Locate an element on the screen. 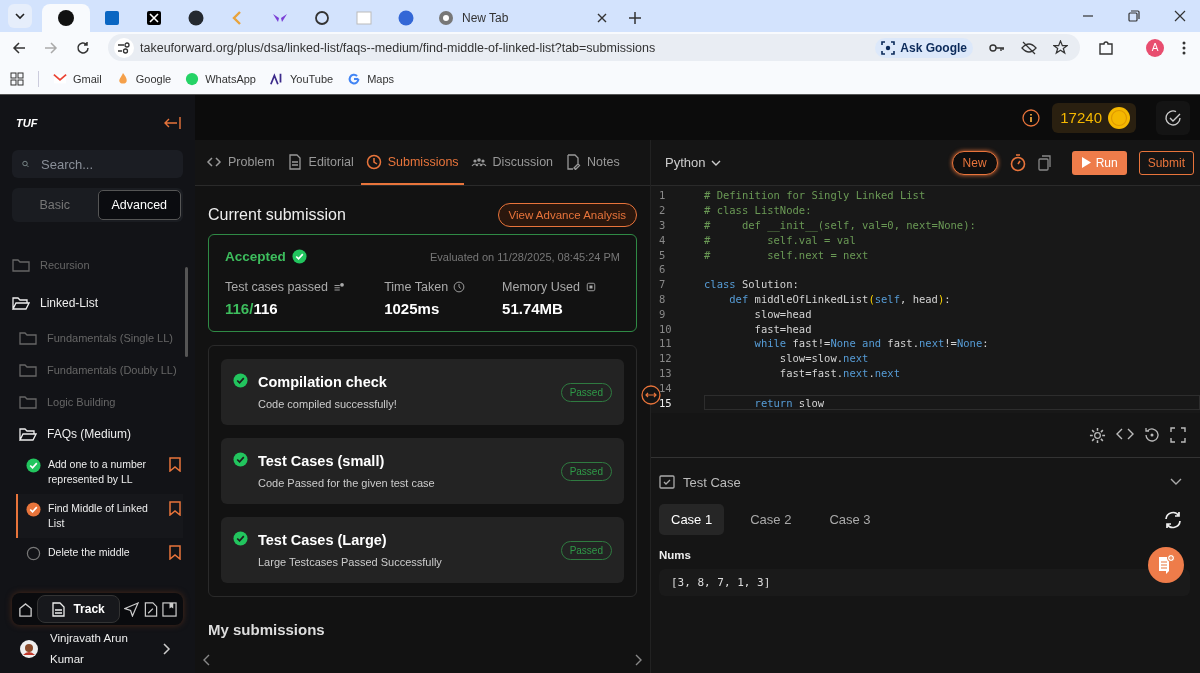 The height and width of the screenshot is (673, 1200). panel-title: Test Case is located at coordinates (712, 482).